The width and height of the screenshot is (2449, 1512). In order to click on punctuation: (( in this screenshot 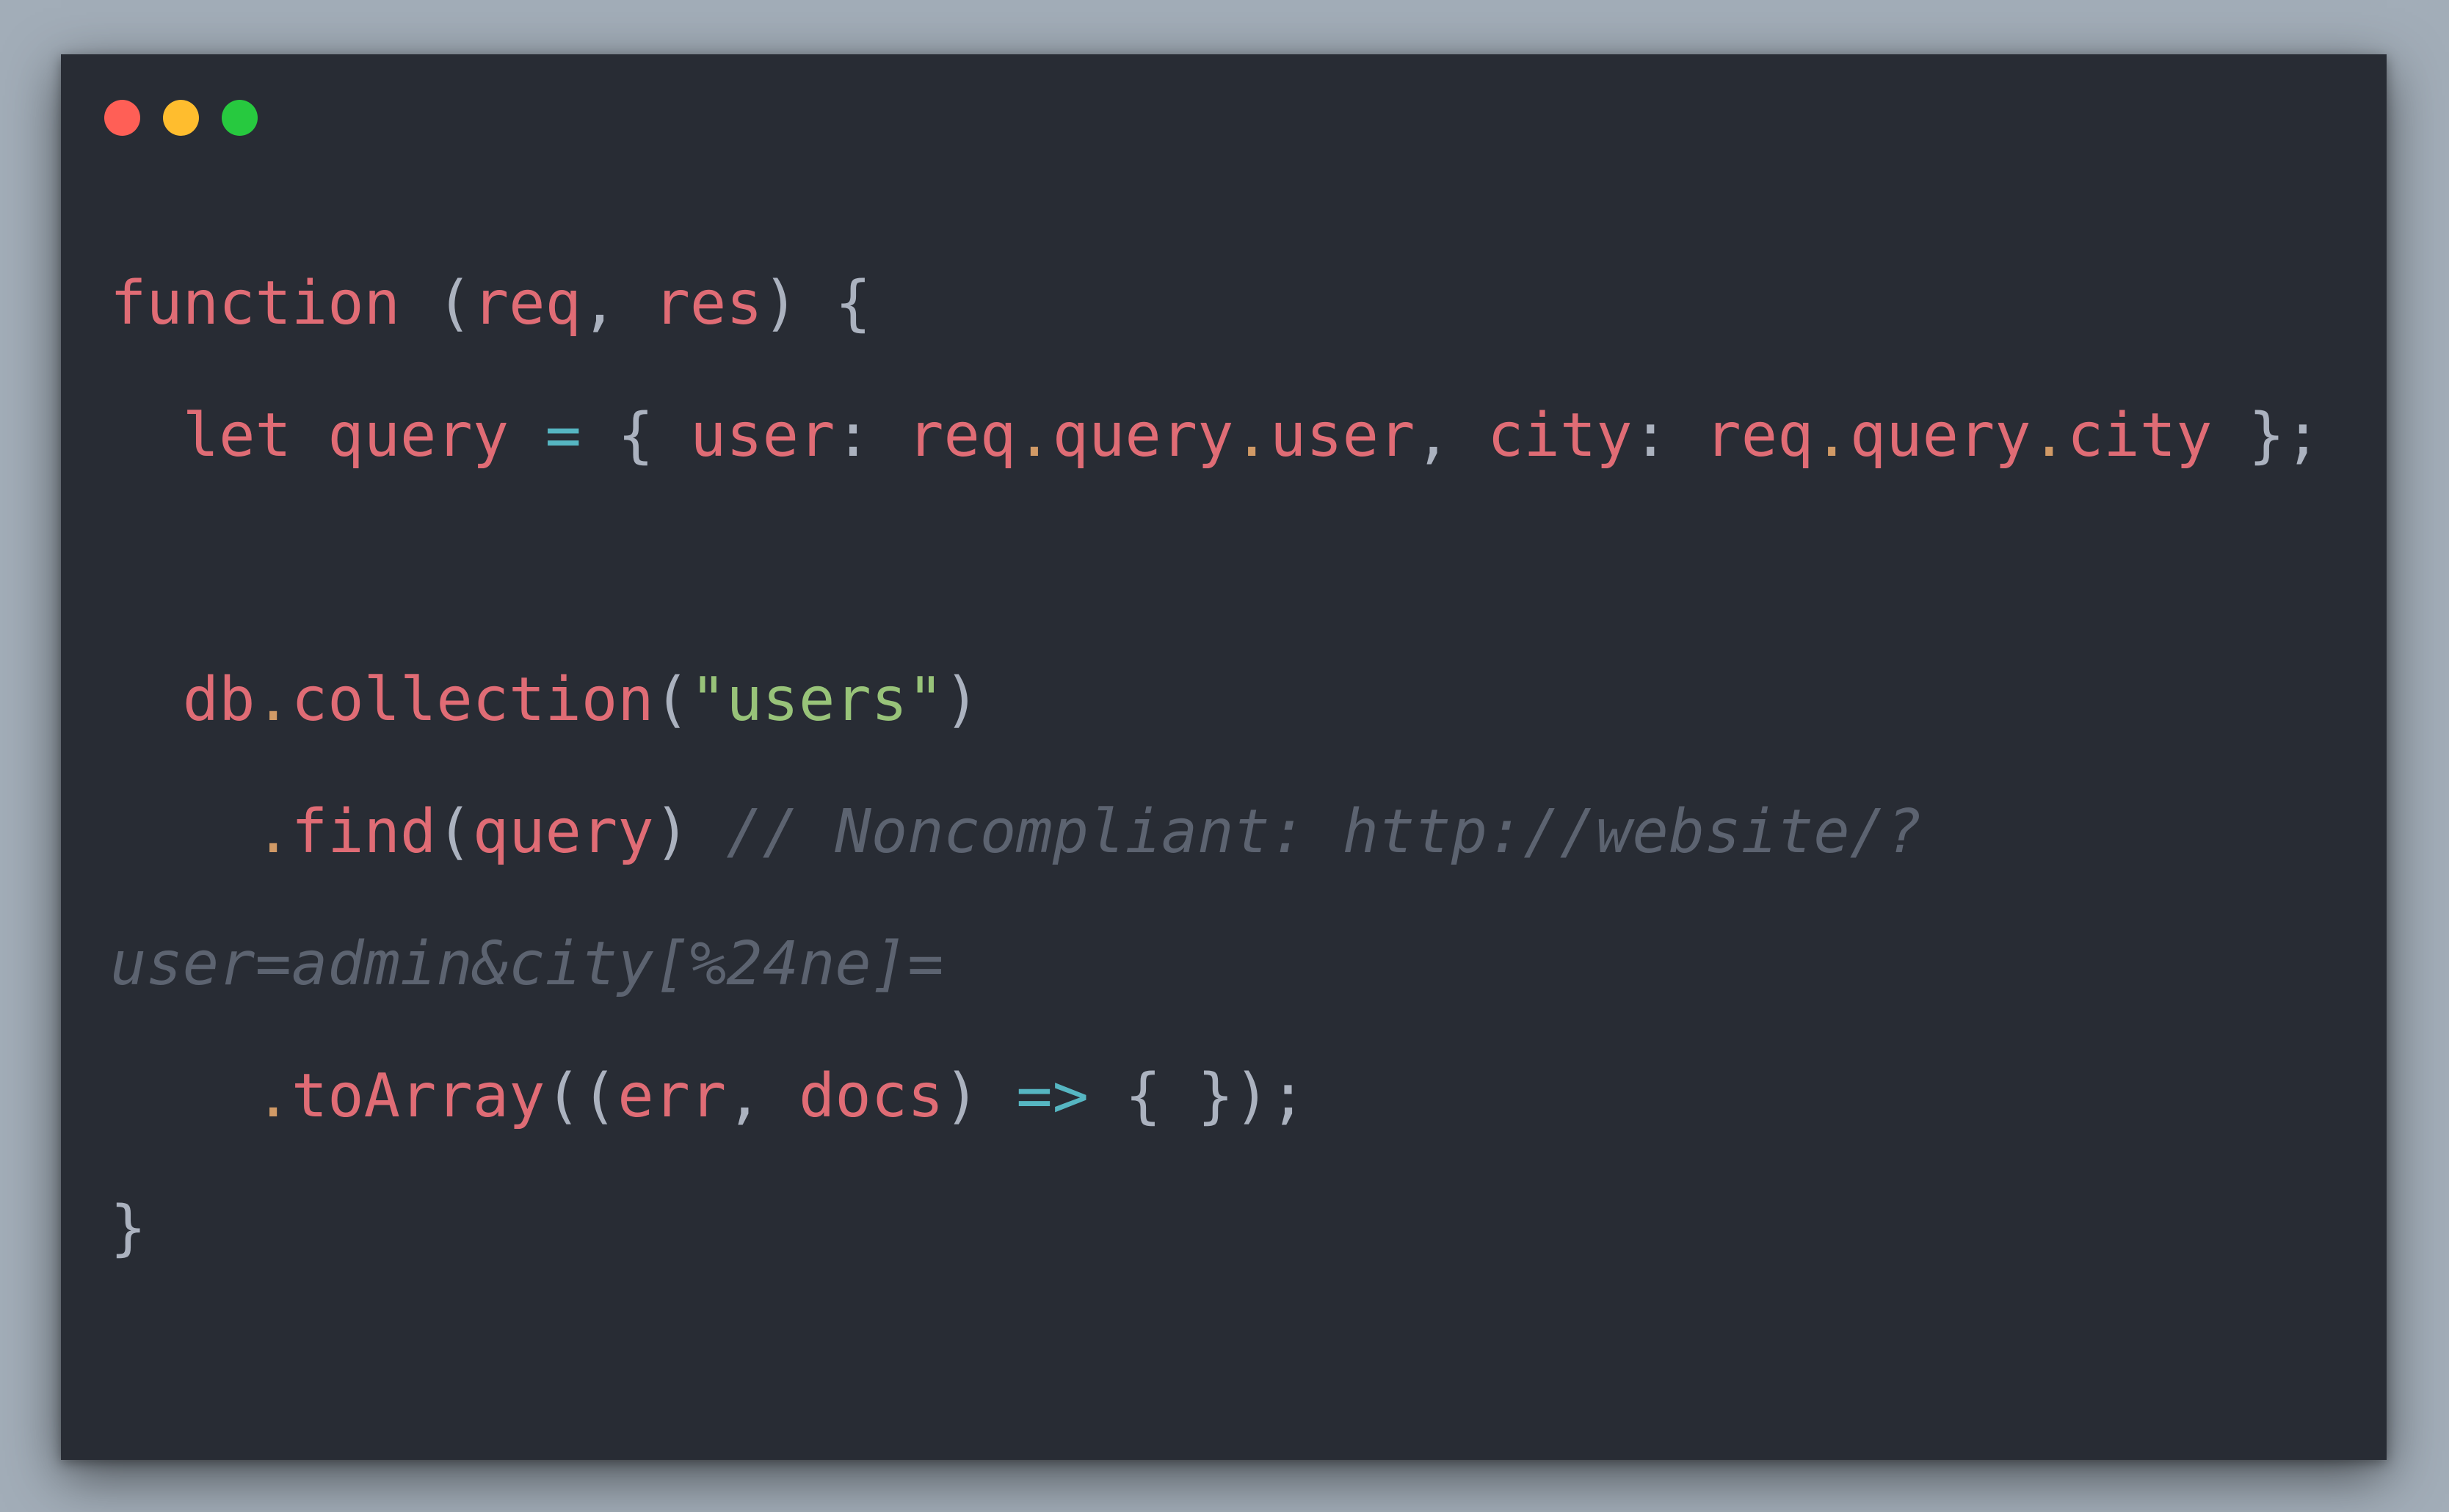, I will do `click(581, 1096)`.